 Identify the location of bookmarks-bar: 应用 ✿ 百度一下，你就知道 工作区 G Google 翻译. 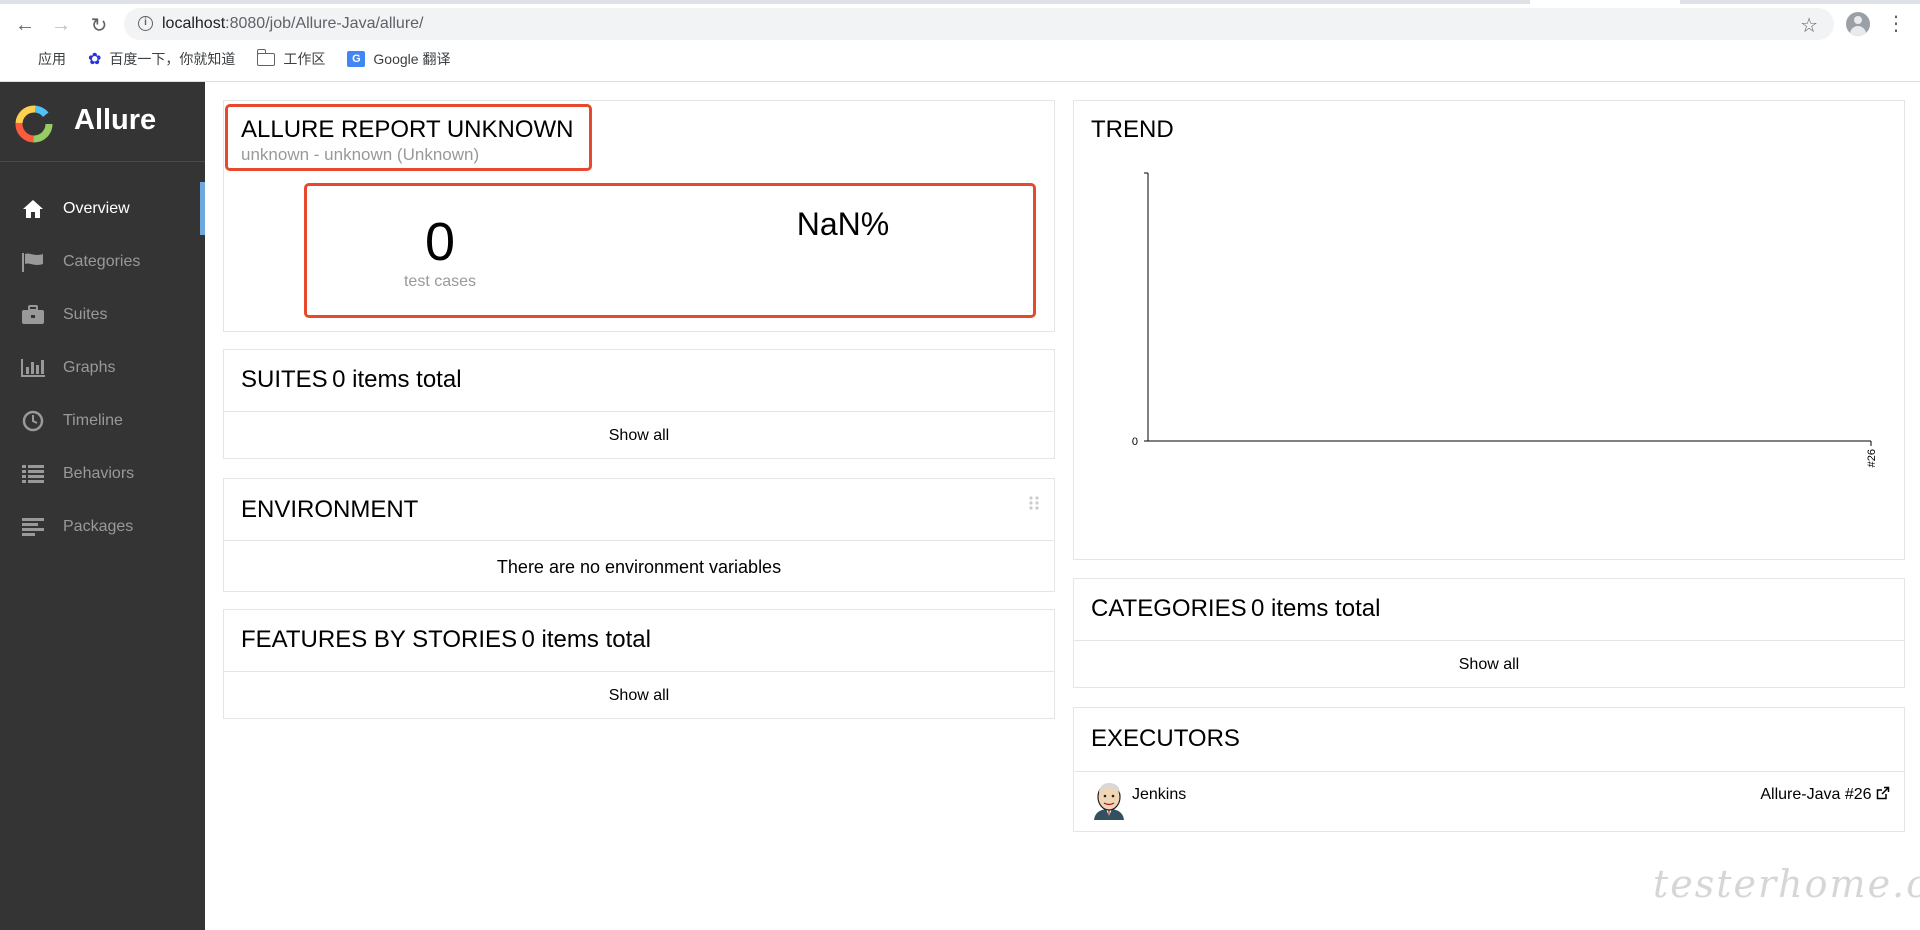
(226, 59).